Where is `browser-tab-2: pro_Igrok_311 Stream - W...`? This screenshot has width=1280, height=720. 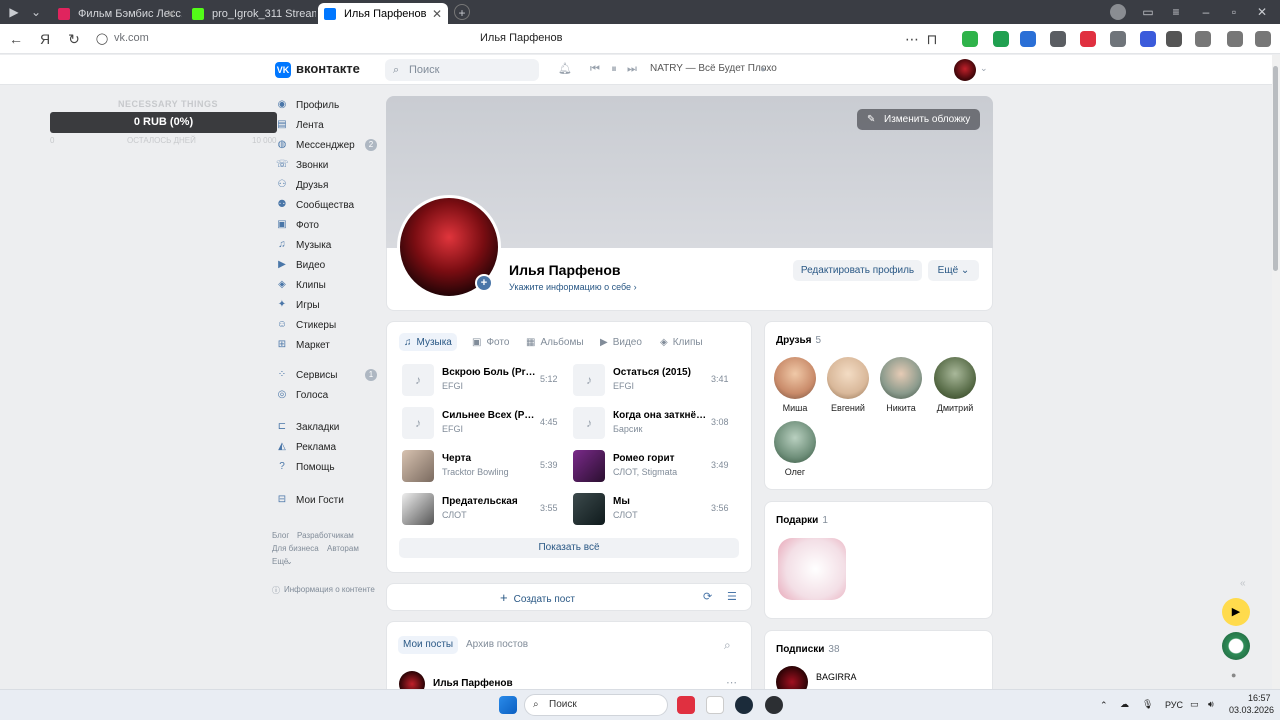 browser-tab-2: pro_Igrok_311 Stream - W... is located at coordinates (251, 13).